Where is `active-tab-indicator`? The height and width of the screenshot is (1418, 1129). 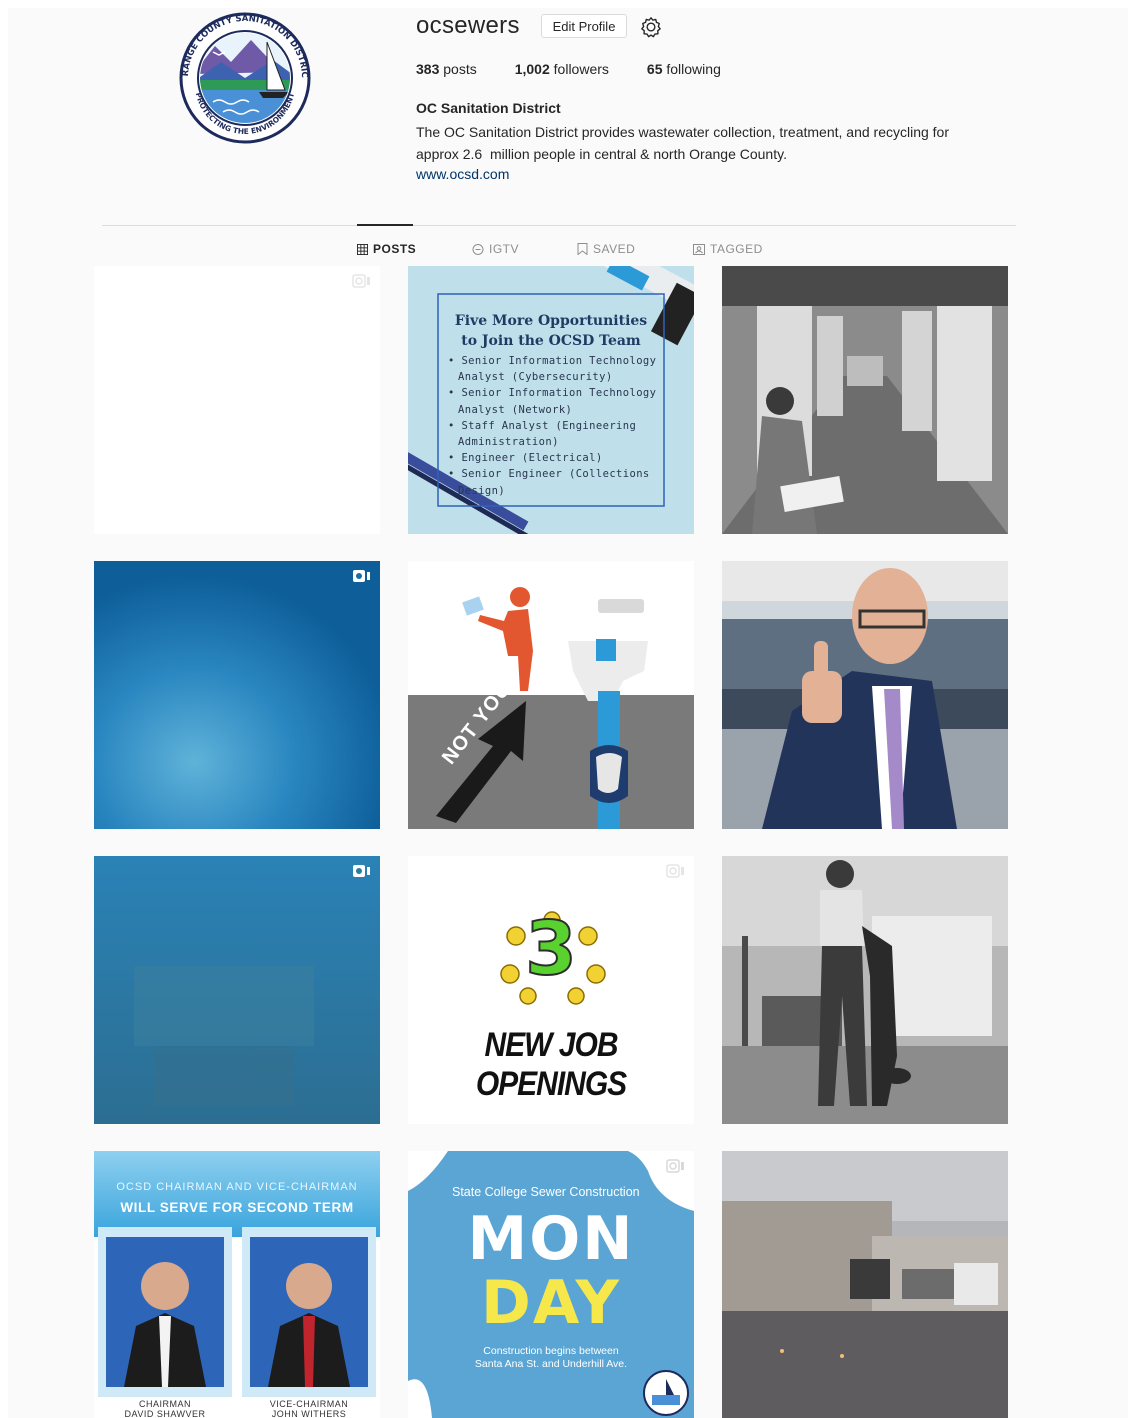
active-tab-indicator is located at coordinates (385, 225).